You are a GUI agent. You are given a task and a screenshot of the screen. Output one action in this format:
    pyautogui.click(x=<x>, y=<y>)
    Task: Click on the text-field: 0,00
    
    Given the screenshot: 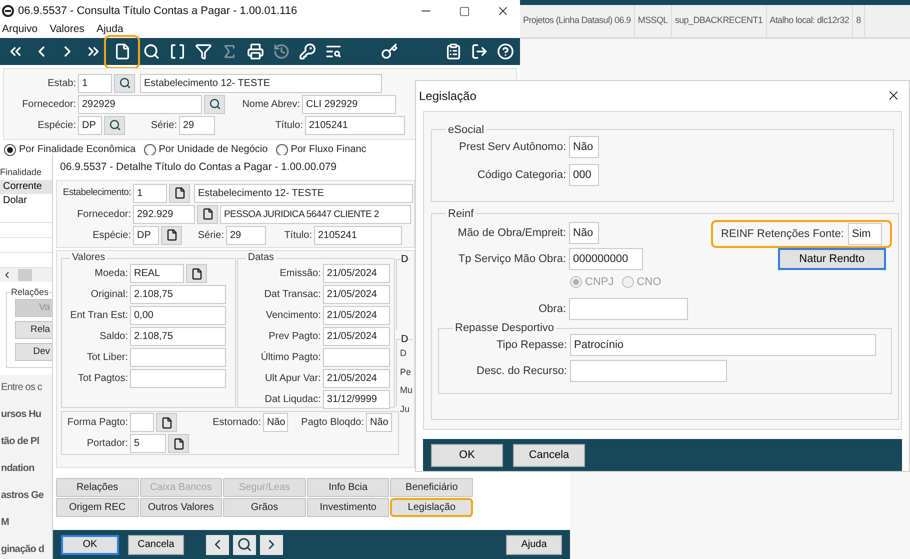 What is the action you would take?
    pyautogui.click(x=178, y=315)
    